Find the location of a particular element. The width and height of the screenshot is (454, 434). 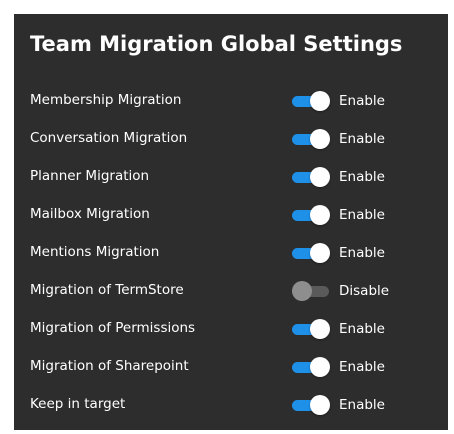

setting-row-migration-of-sharepoint: Migration of Sharepoint Enable is located at coordinates (231, 367).